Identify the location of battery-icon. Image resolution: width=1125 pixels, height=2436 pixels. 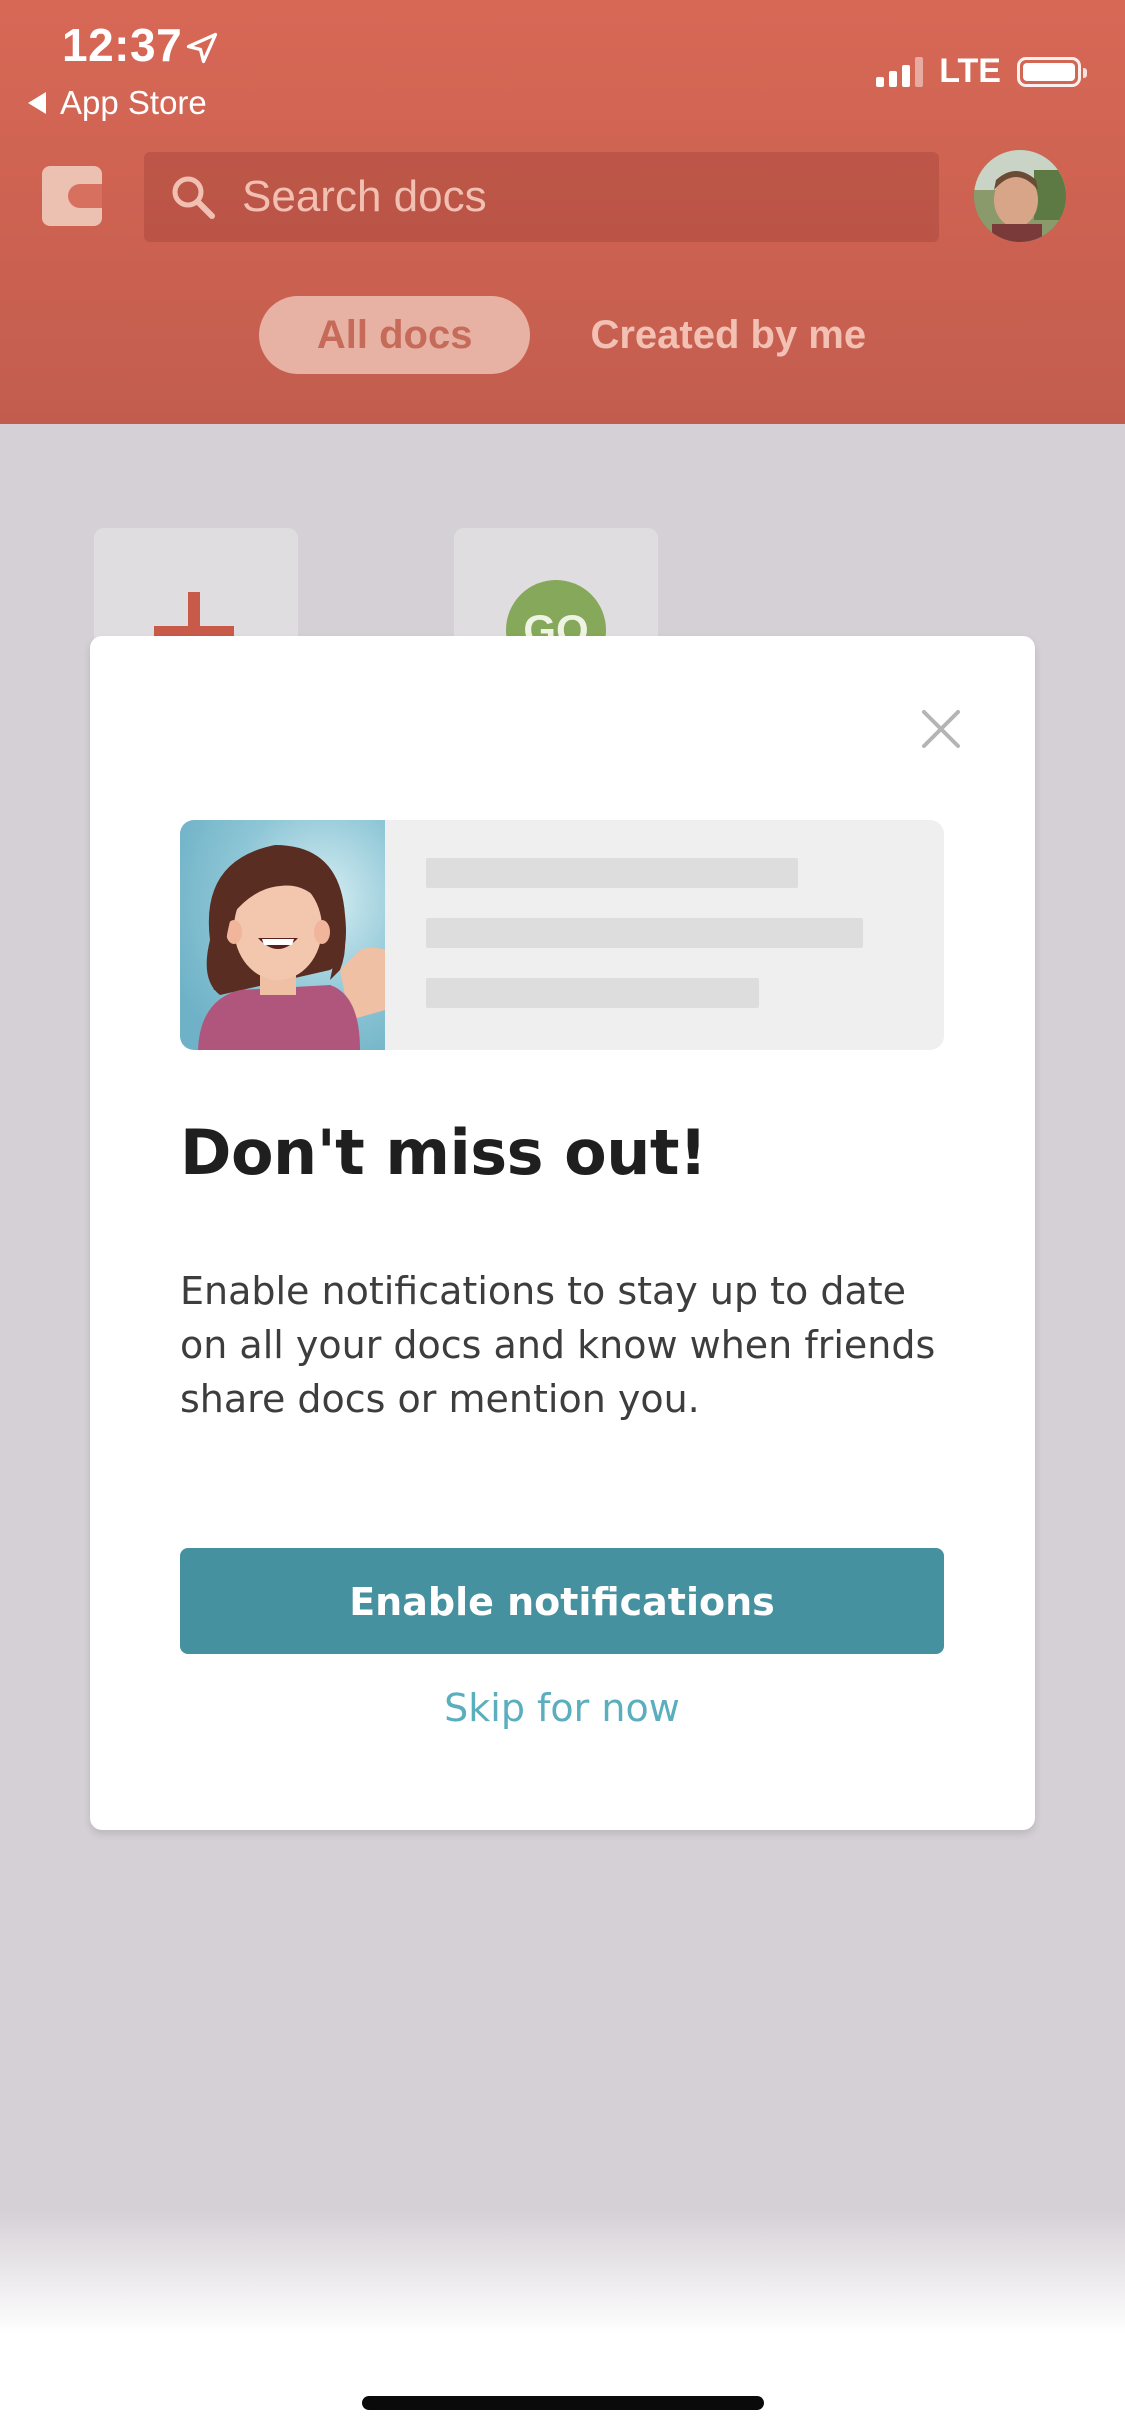
(1052, 71).